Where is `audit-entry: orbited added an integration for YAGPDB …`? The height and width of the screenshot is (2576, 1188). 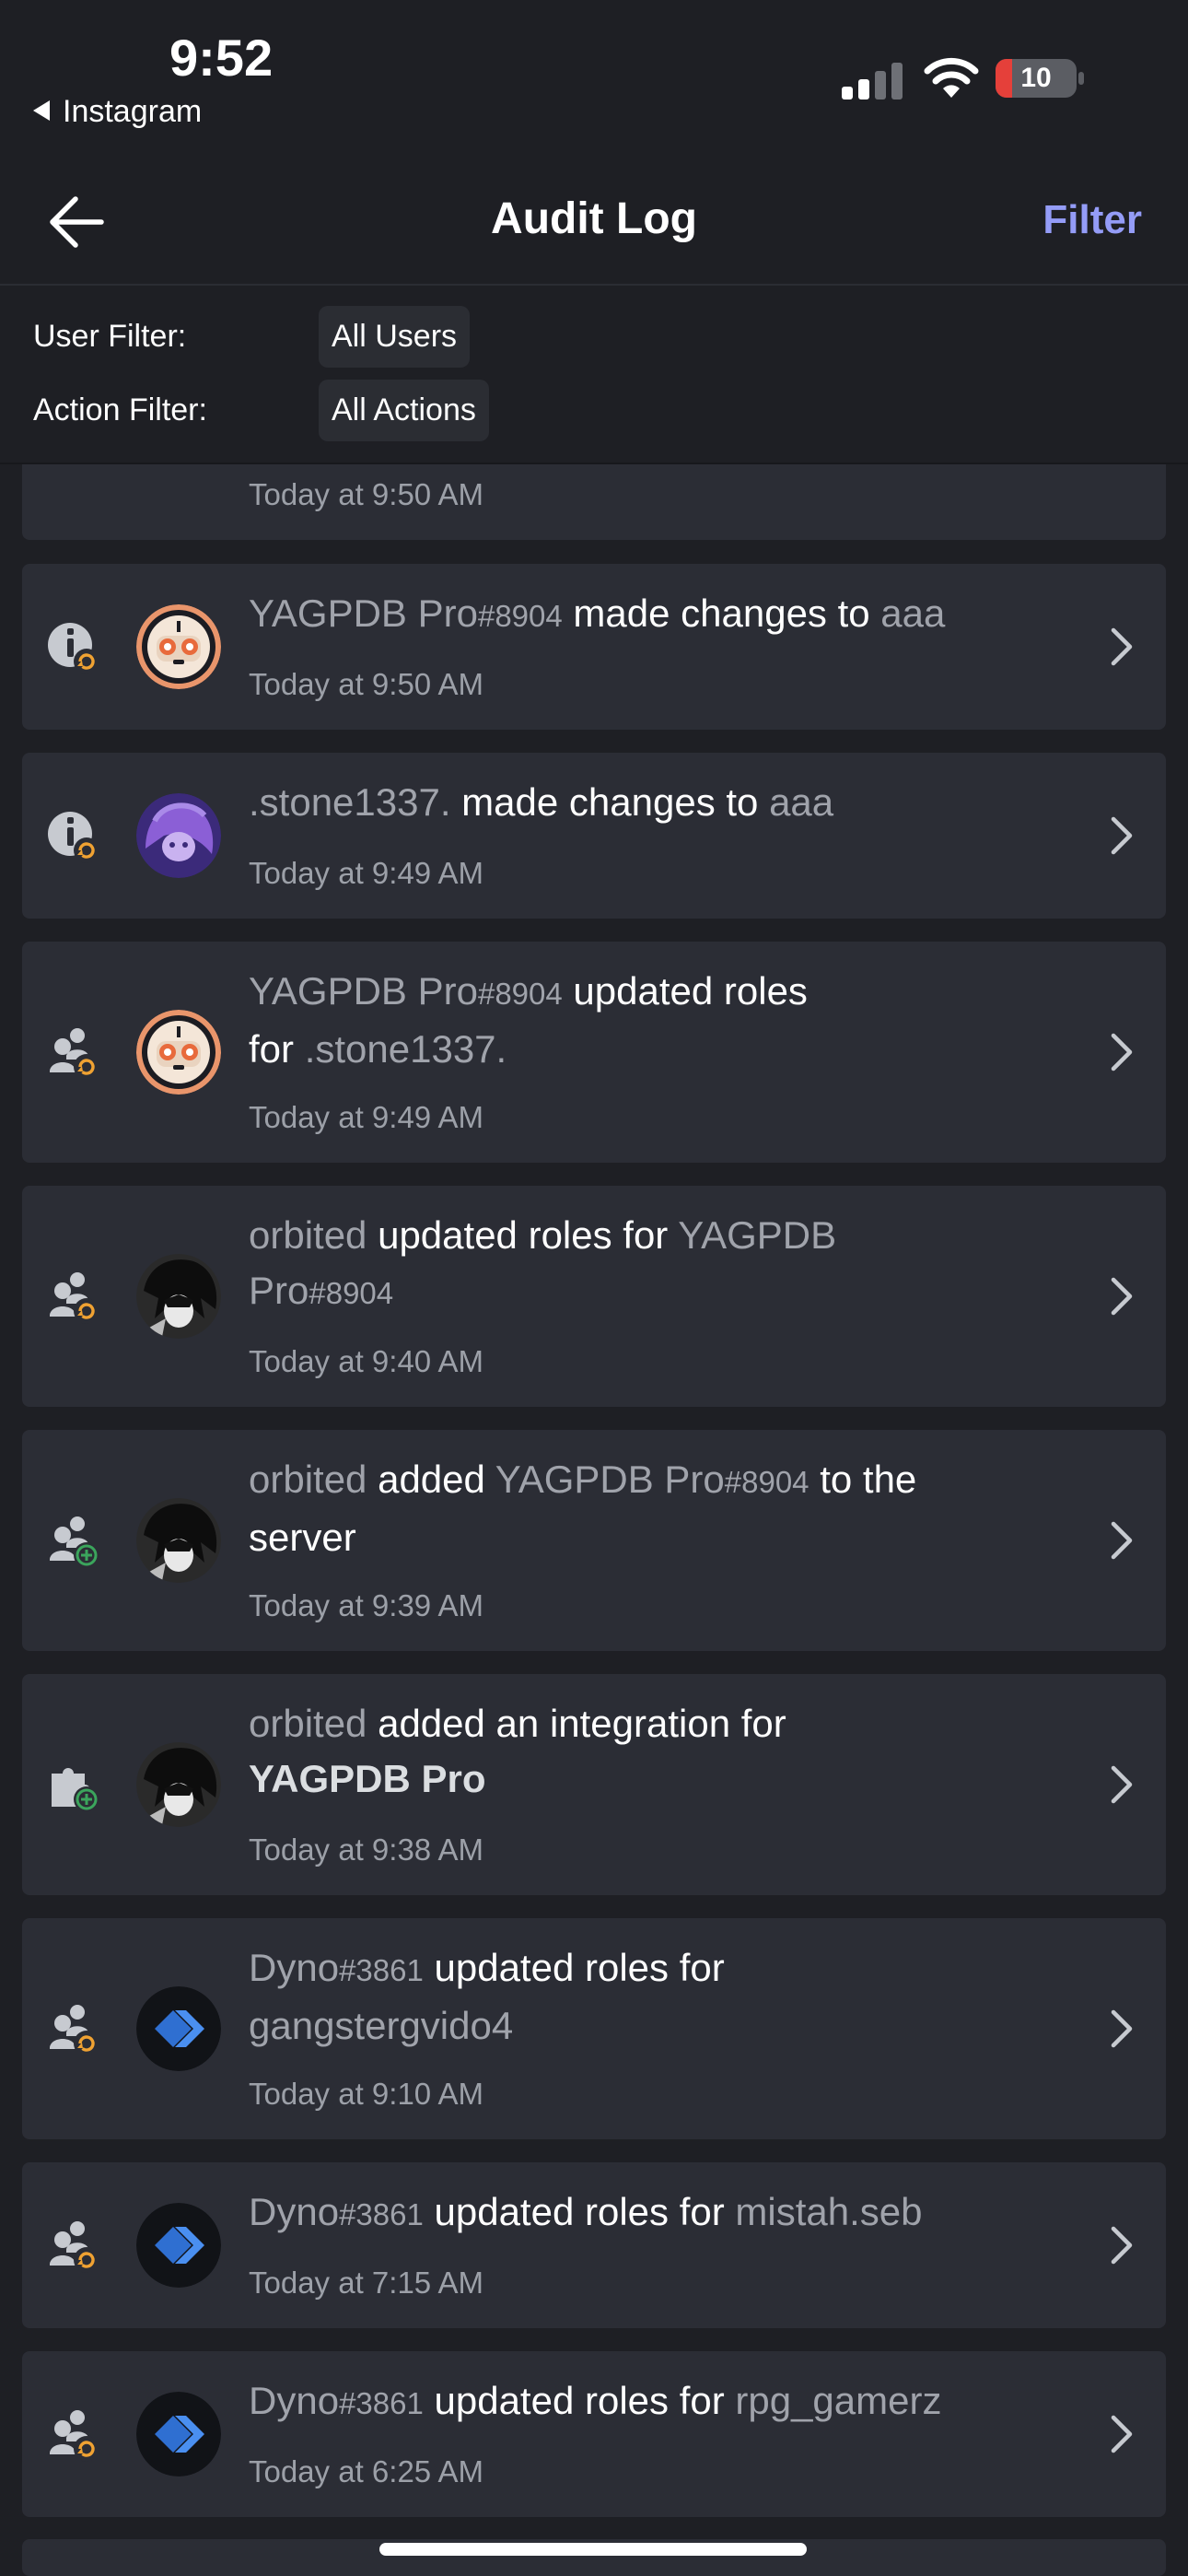
audit-entry: orbited added an integration for YAGPDB … is located at coordinates (594, 1784).